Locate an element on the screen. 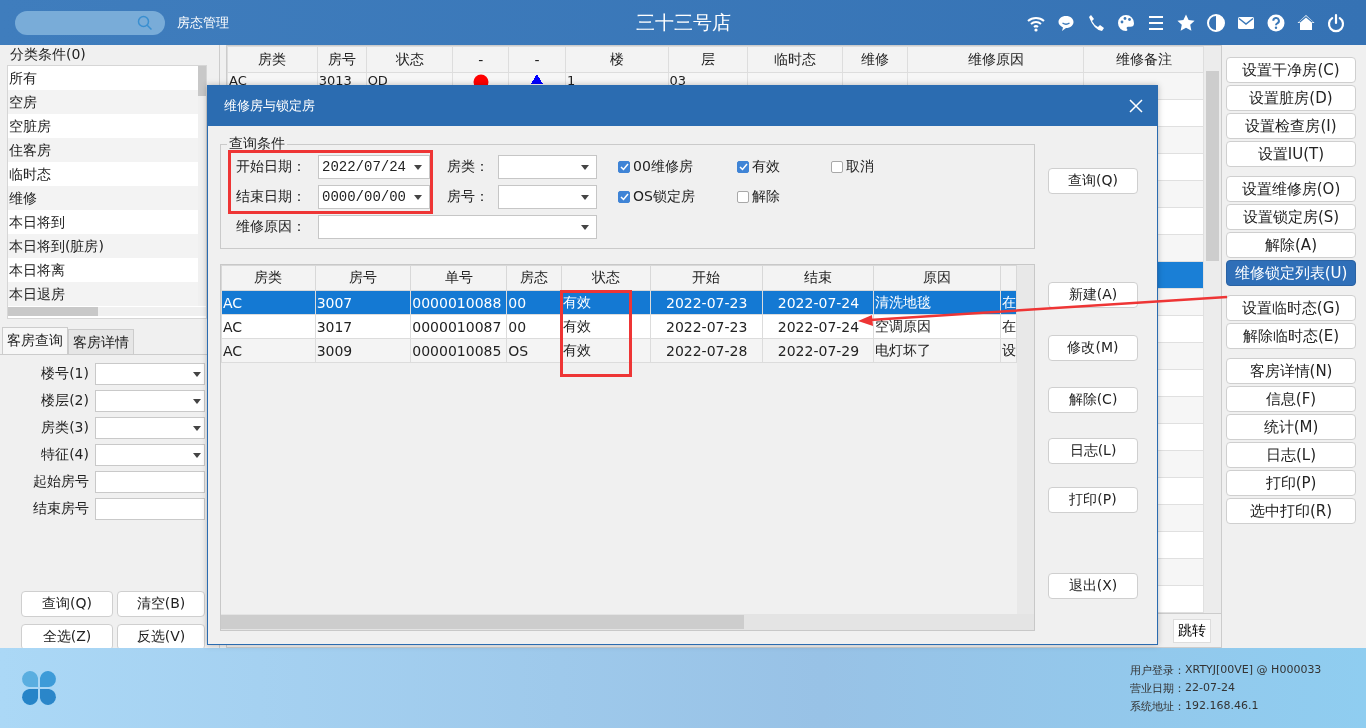 Image resolution: width=1366 pixels, height=728 pixels. action-button: 查询(Q) is located at coordinates (67, 604).